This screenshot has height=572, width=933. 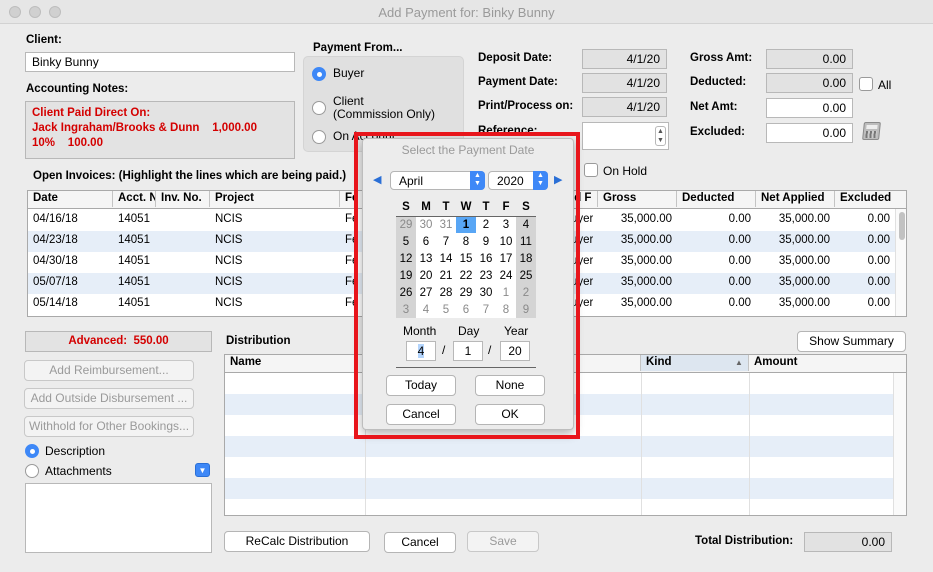 What do you see at coordinates (44, 40) in the screenshot?
I see `client-label: Client:` at bounding box center [44, 40].